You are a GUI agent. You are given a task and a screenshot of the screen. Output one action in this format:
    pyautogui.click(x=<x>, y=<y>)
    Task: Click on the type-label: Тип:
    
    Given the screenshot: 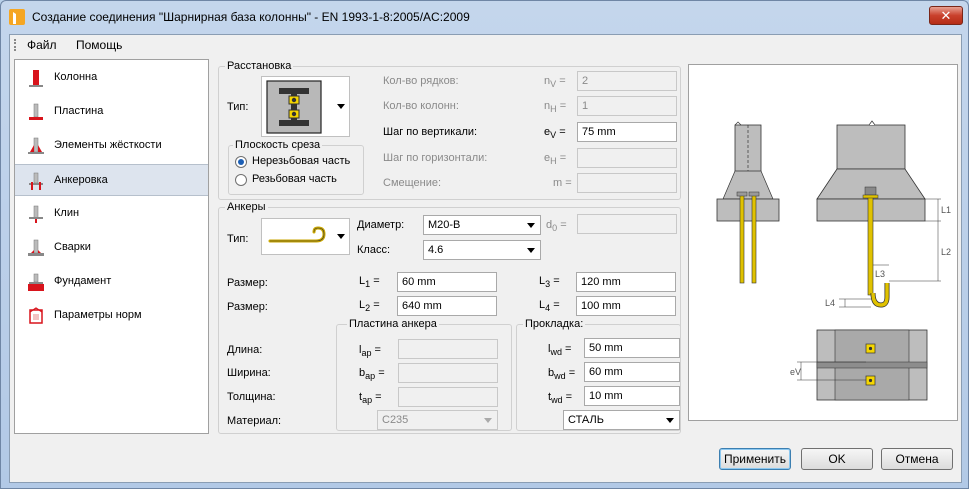 What is the action you would take?
    pyautogui.click(x=238, y=107)
    